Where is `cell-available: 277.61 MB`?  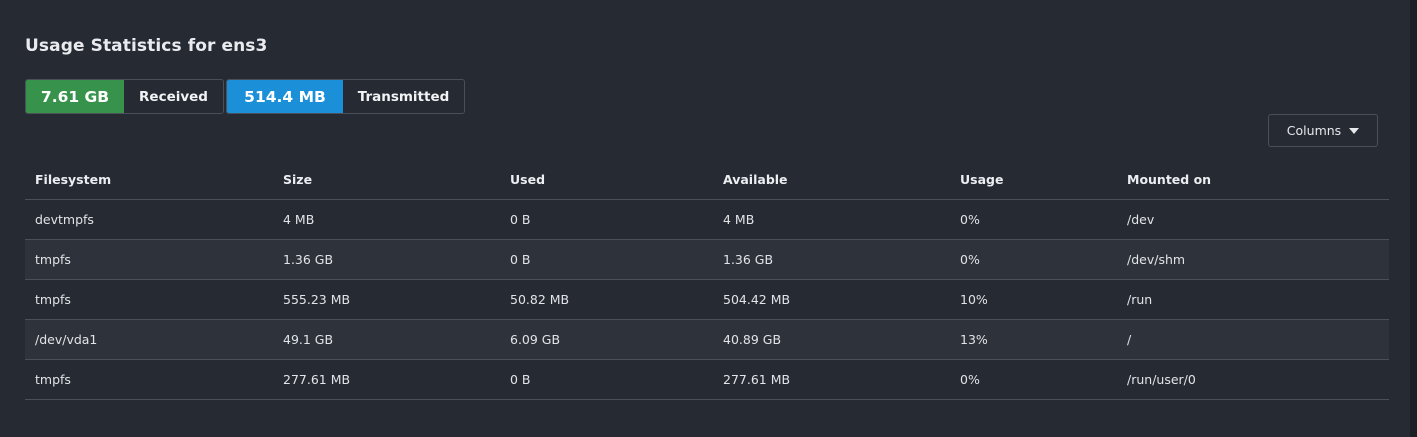
cell-available: 277.61 MB is located at coordinates (831, 379).